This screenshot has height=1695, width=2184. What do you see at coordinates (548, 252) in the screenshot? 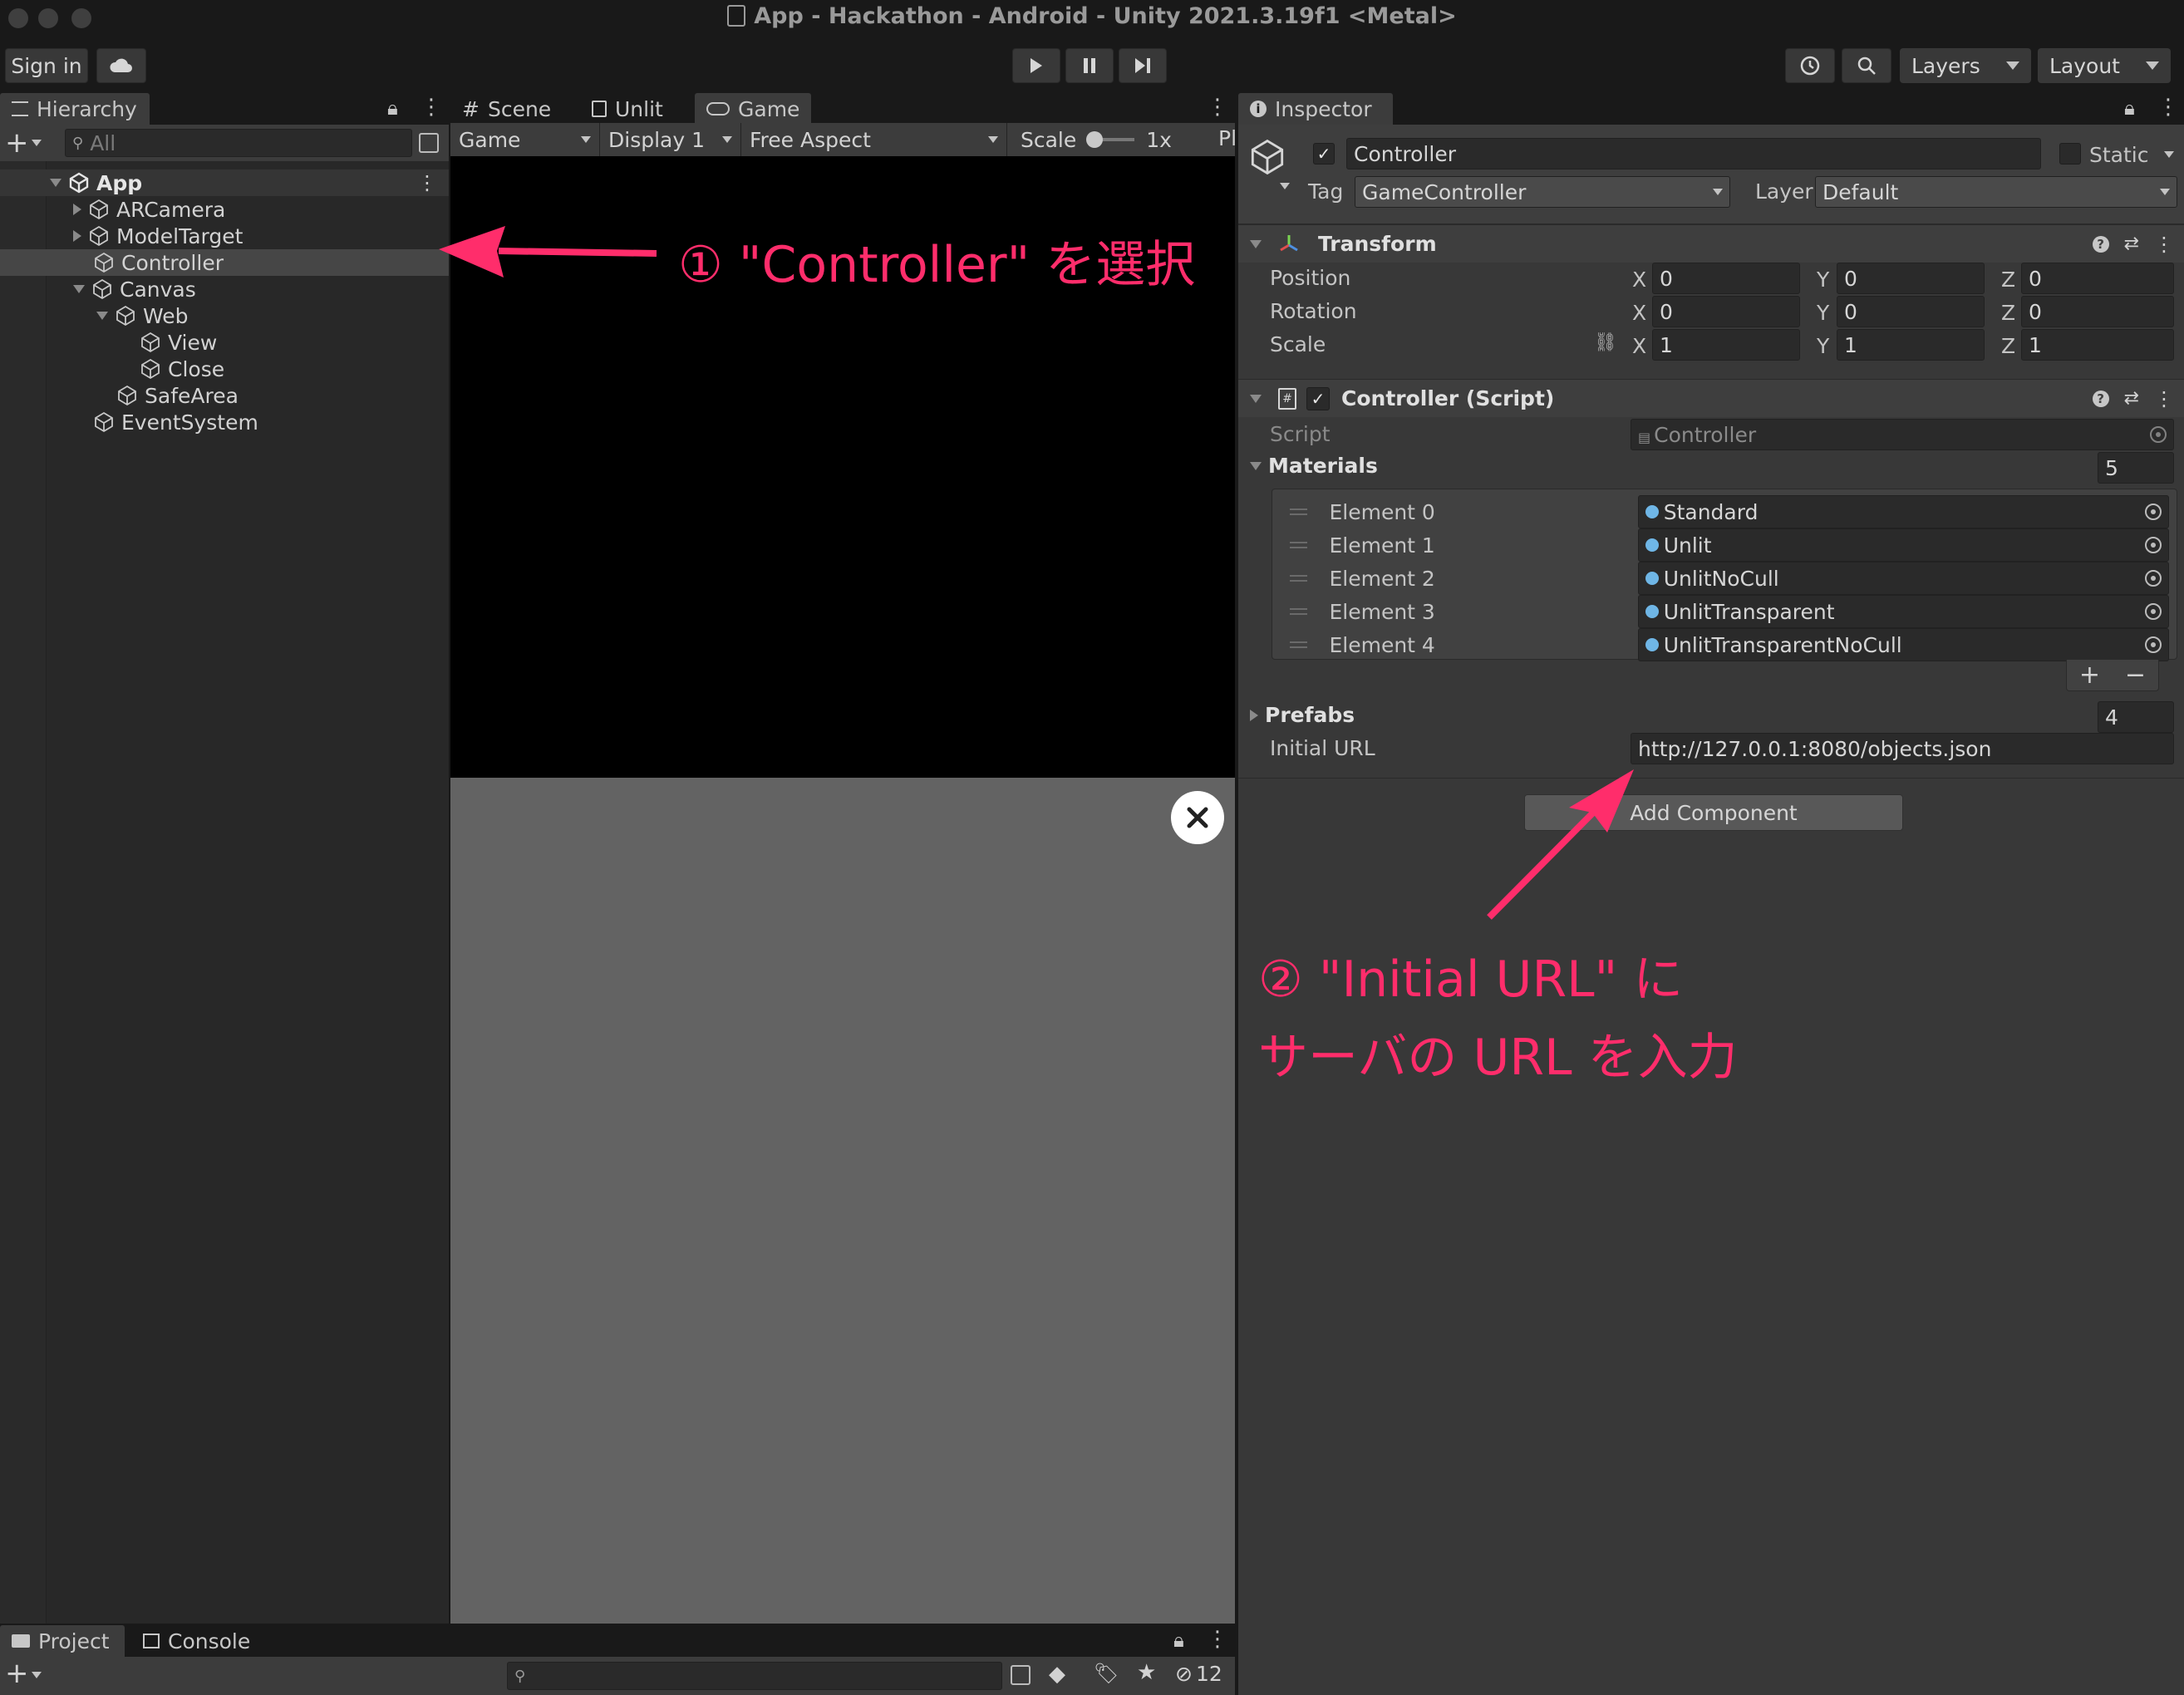
I see `arrow-to-controller` at bounding box center [548, 252].